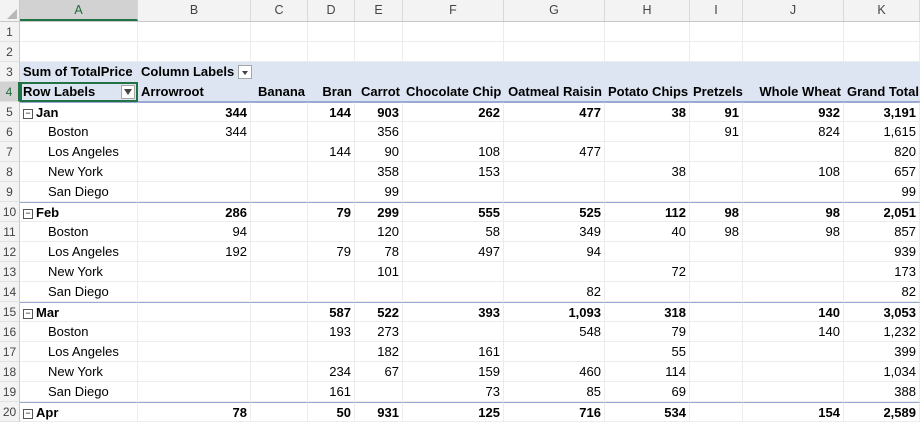 Image resolution: width=920 pixels, height=422 pixels. Describe the element at coordinates (194, 112) in the screenshot. I see `value-cell: 344` at that location.